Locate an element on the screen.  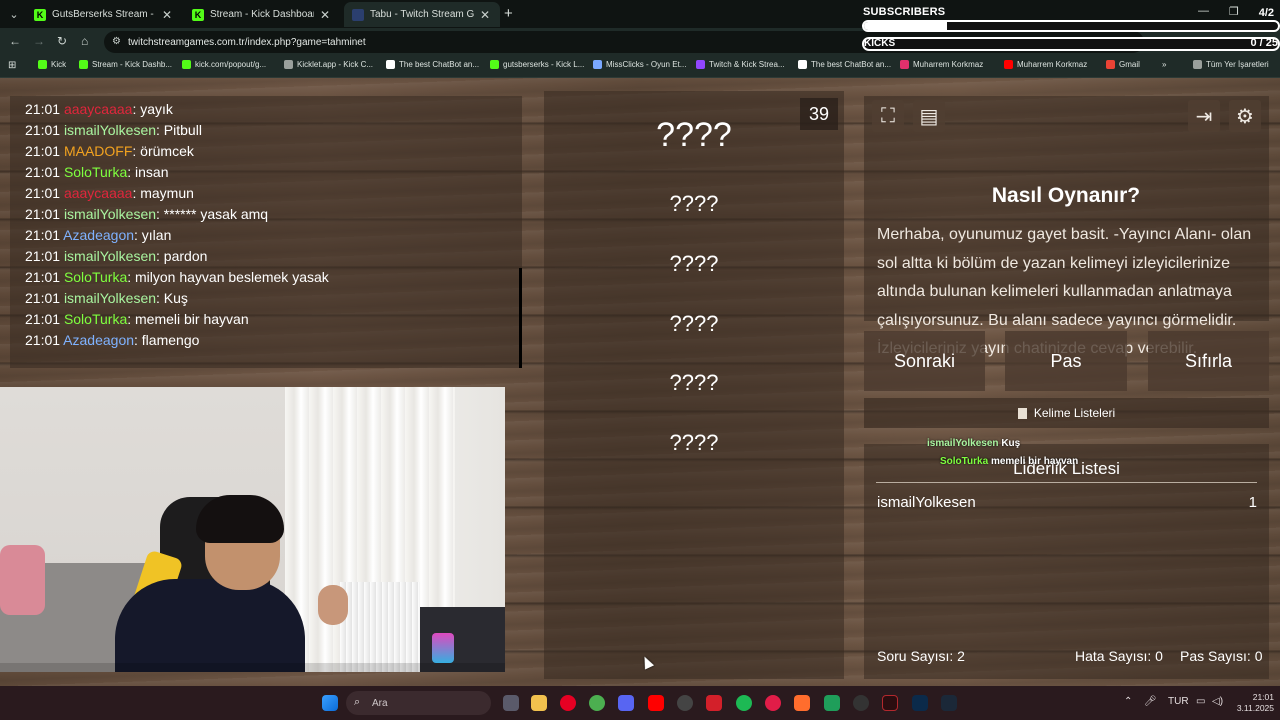
home-icon: ⌂ is located at coordinates (84, 41).